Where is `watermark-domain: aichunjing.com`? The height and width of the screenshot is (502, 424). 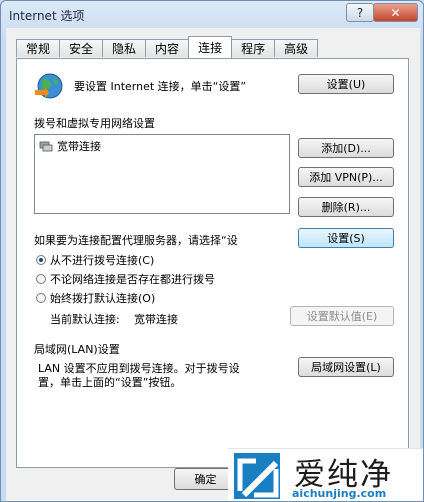 watermark-domain: aichunjing.com is located at coordinates (339, 493).